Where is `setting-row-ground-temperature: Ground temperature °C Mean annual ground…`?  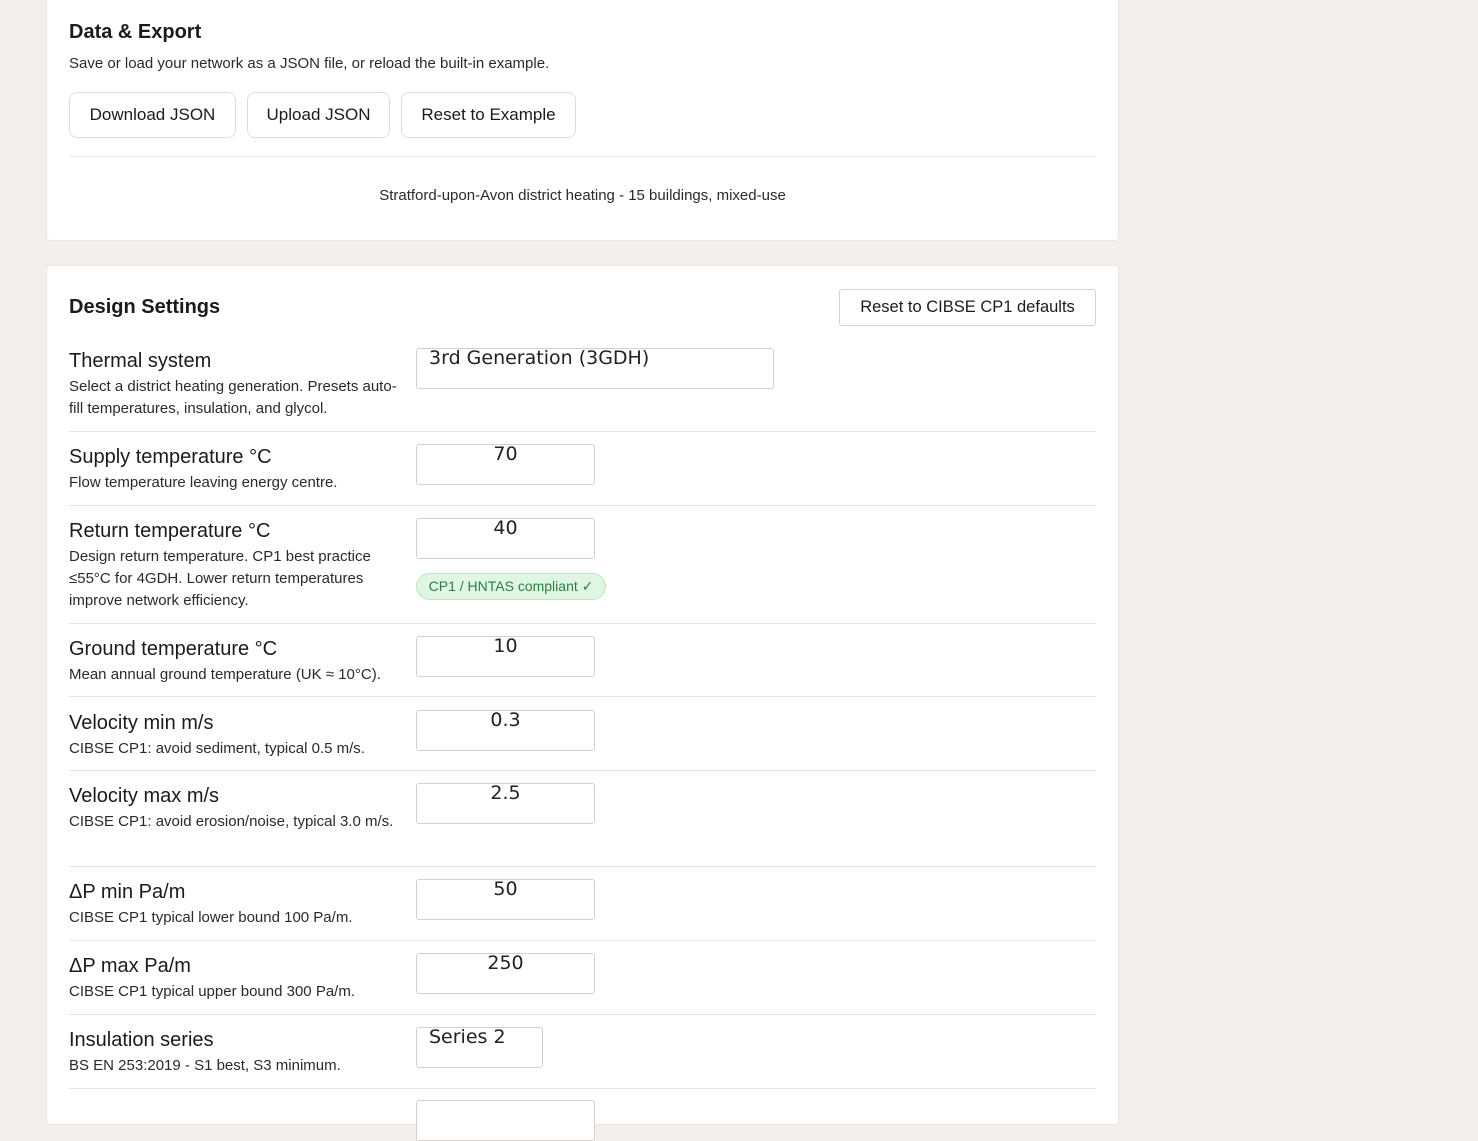
setting-row-ground-temperature: Ground temperature °C Mean annual ground… is located at coordinates (582, 666).